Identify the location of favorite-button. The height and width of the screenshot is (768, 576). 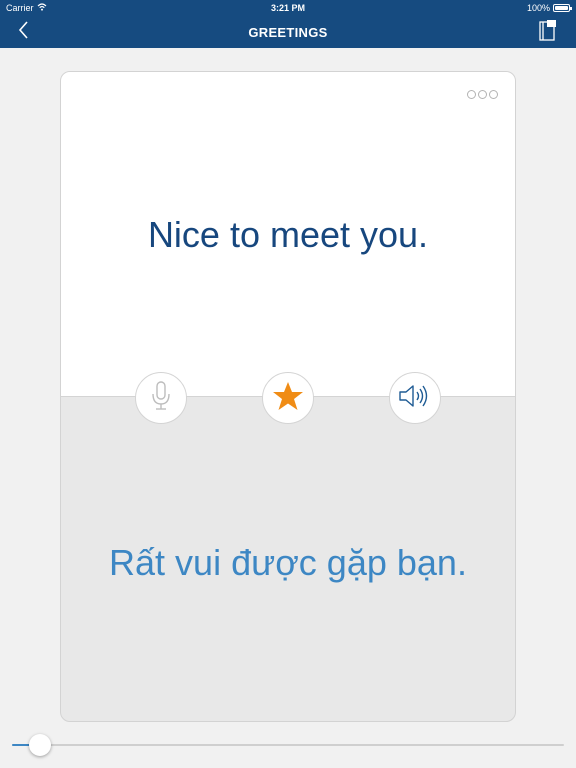
(288, 398).